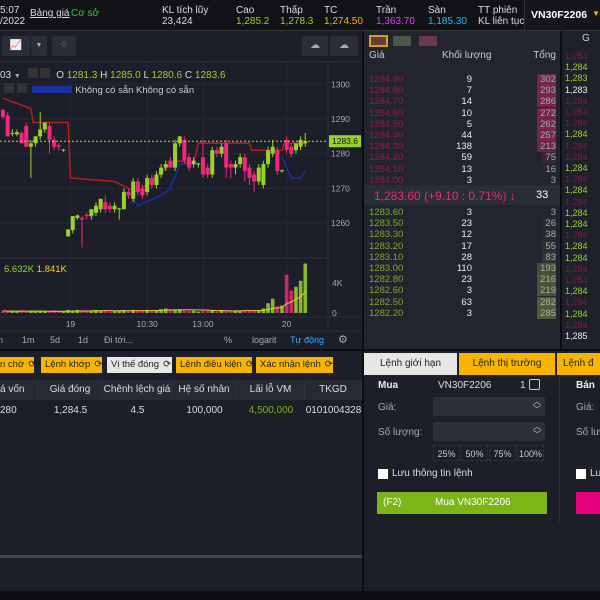 Image resolution: width=600 pixels, height=600 pixels. Describe the element at coordinates (264, 340) in the screenshot. I see `chart-toolbar-item: logarit` at that location.